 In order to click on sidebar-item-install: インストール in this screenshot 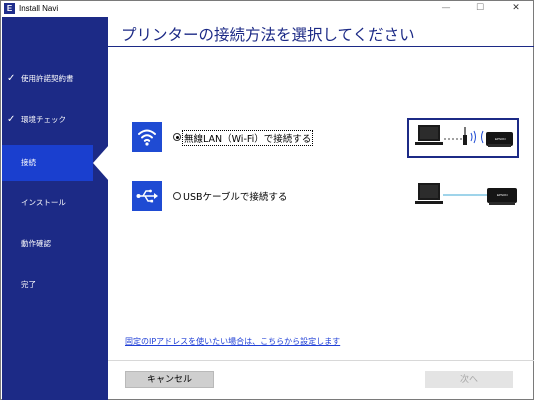, I will do `click(55, 203)`.